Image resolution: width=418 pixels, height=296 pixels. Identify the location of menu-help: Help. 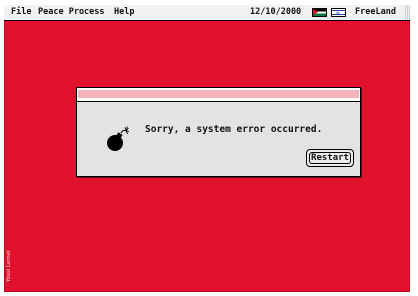
(124, 12).